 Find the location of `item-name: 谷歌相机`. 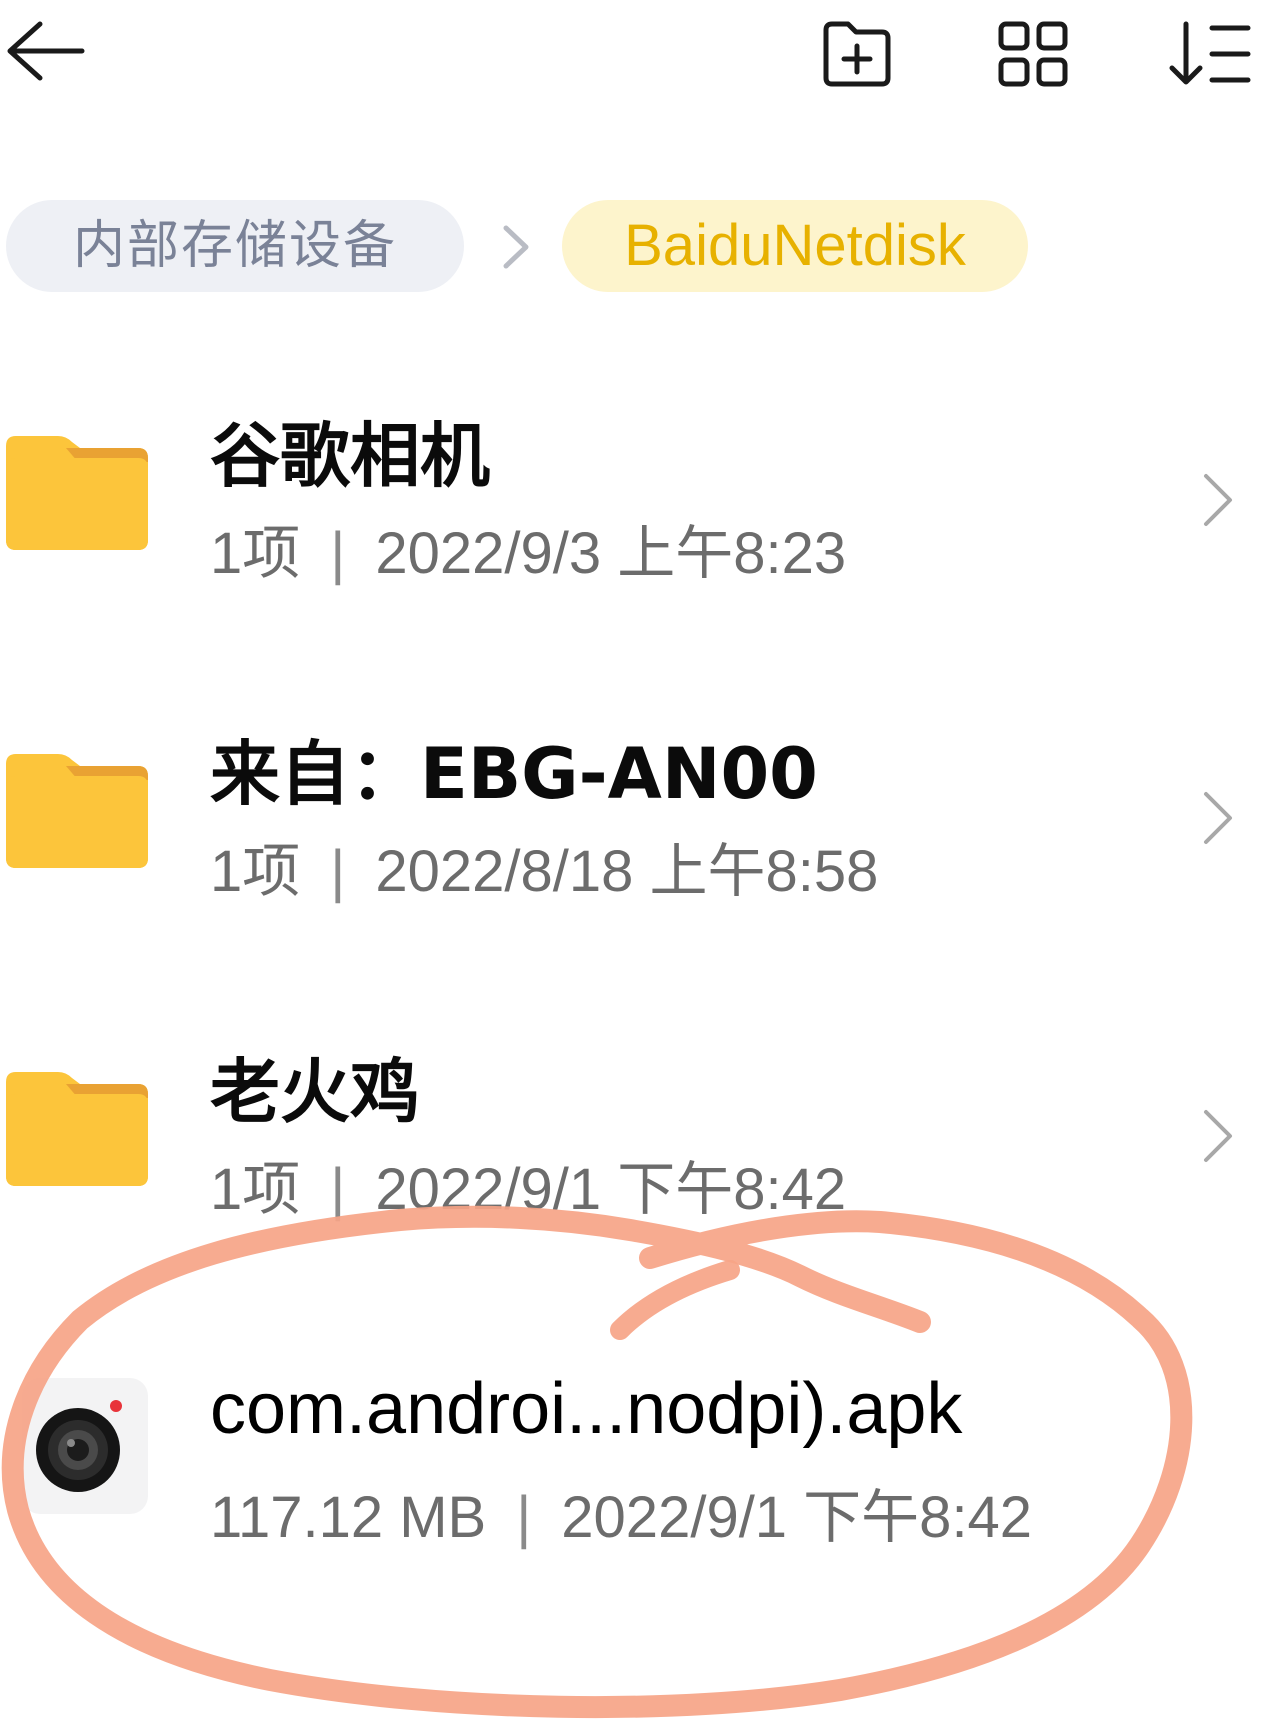

item-name: 谷歌相机 is located at coordinates (350, 456).